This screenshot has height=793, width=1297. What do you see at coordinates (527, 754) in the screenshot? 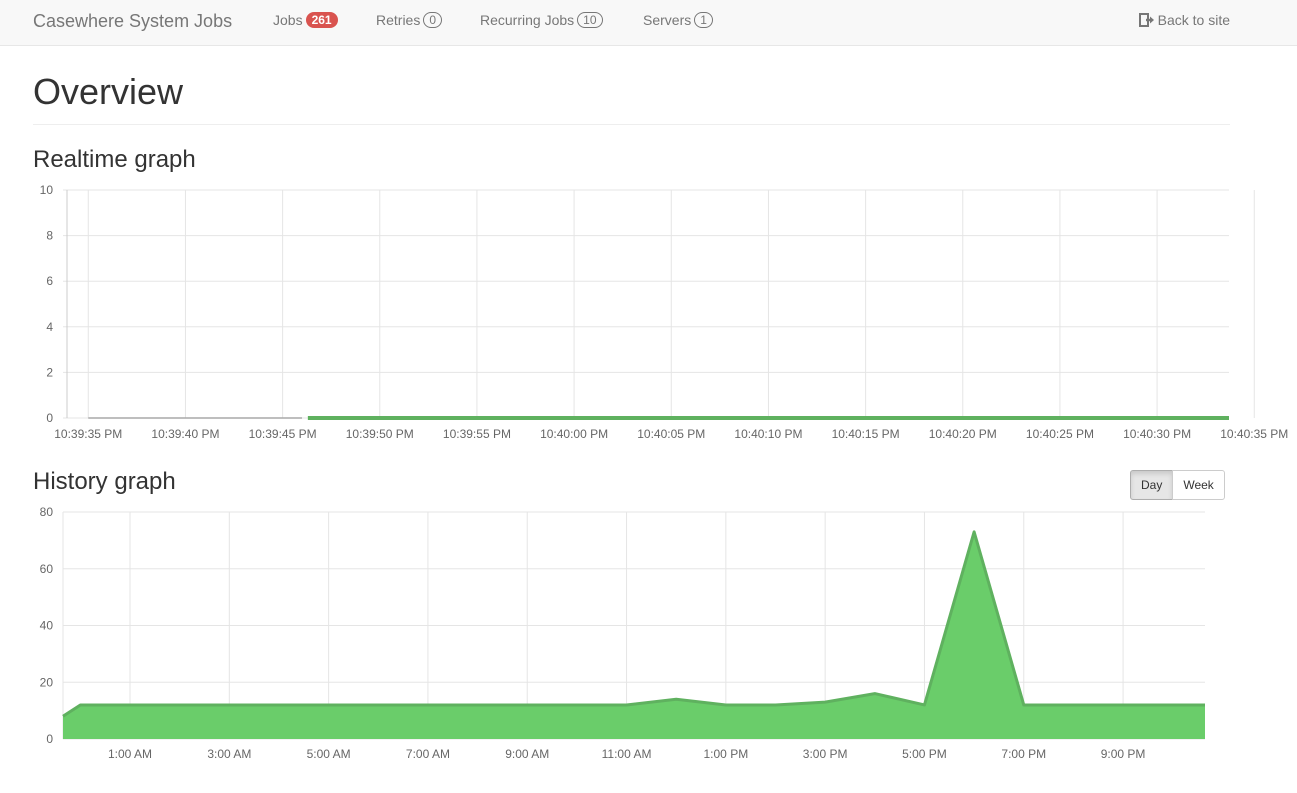
I see `history-x-tick-label: 9:00 AM` at bounding box center [527, 754].